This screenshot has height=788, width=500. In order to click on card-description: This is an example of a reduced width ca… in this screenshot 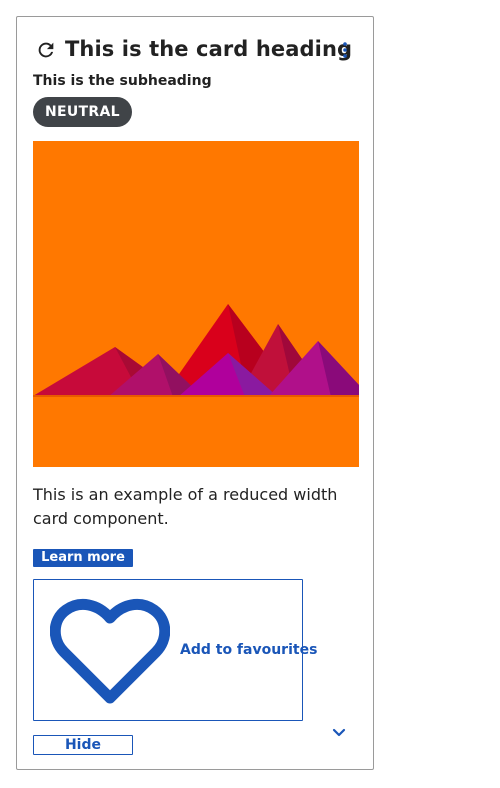, I will do `click(185, 506)`.